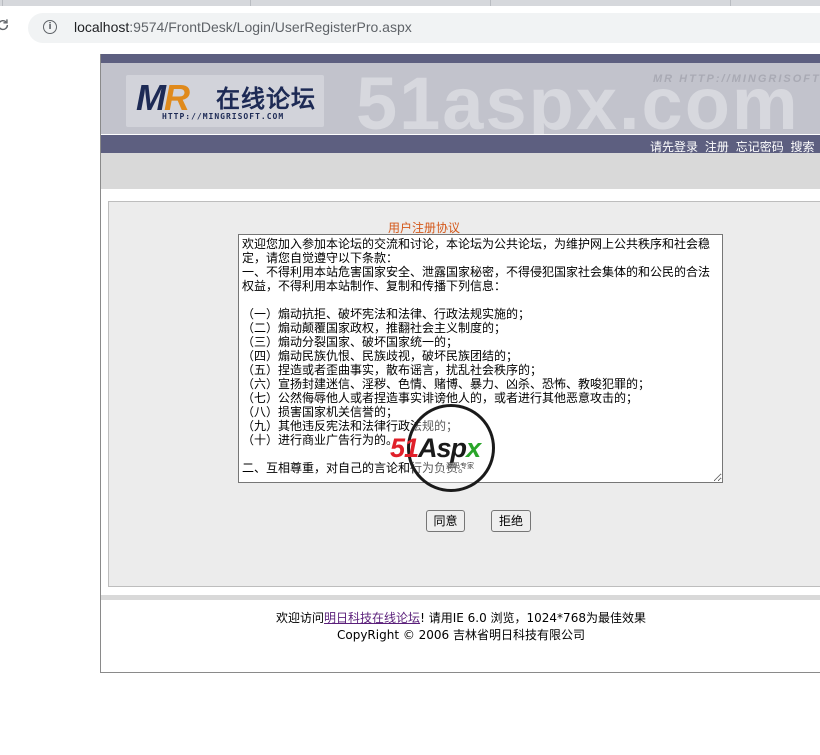  Describe the element at coordinates (151, 97) in the screenshot. I see `logo-m: M` at that location.